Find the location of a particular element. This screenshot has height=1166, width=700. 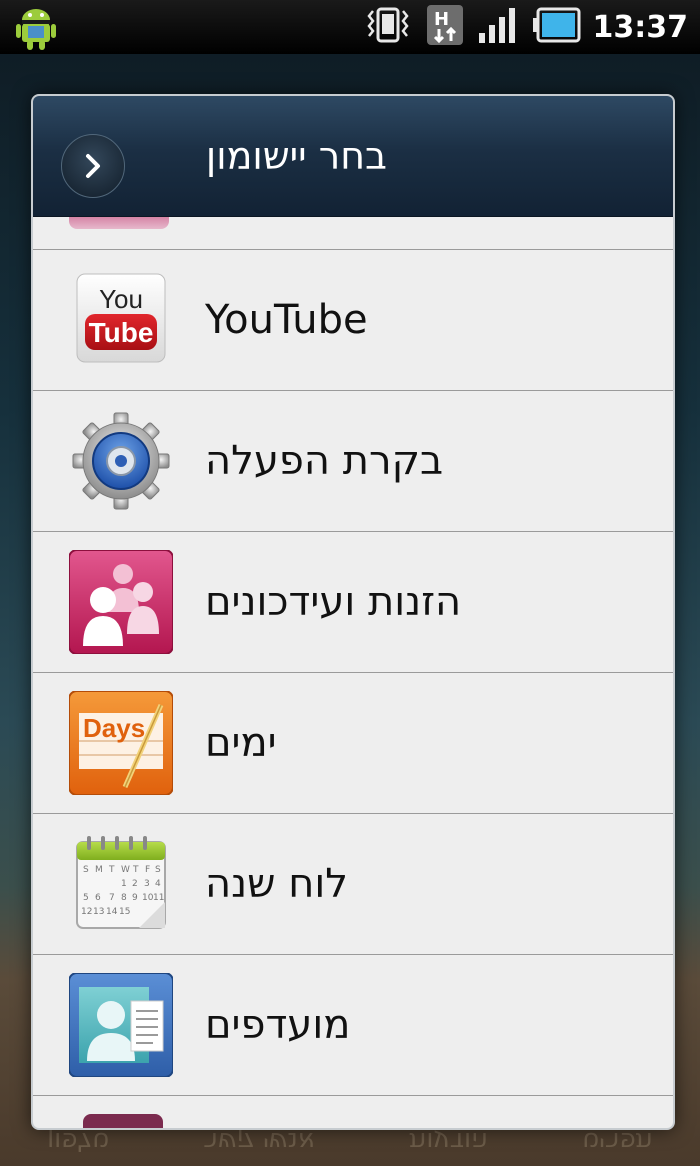

svg-text: 4 is located at coordinates (158, 884).